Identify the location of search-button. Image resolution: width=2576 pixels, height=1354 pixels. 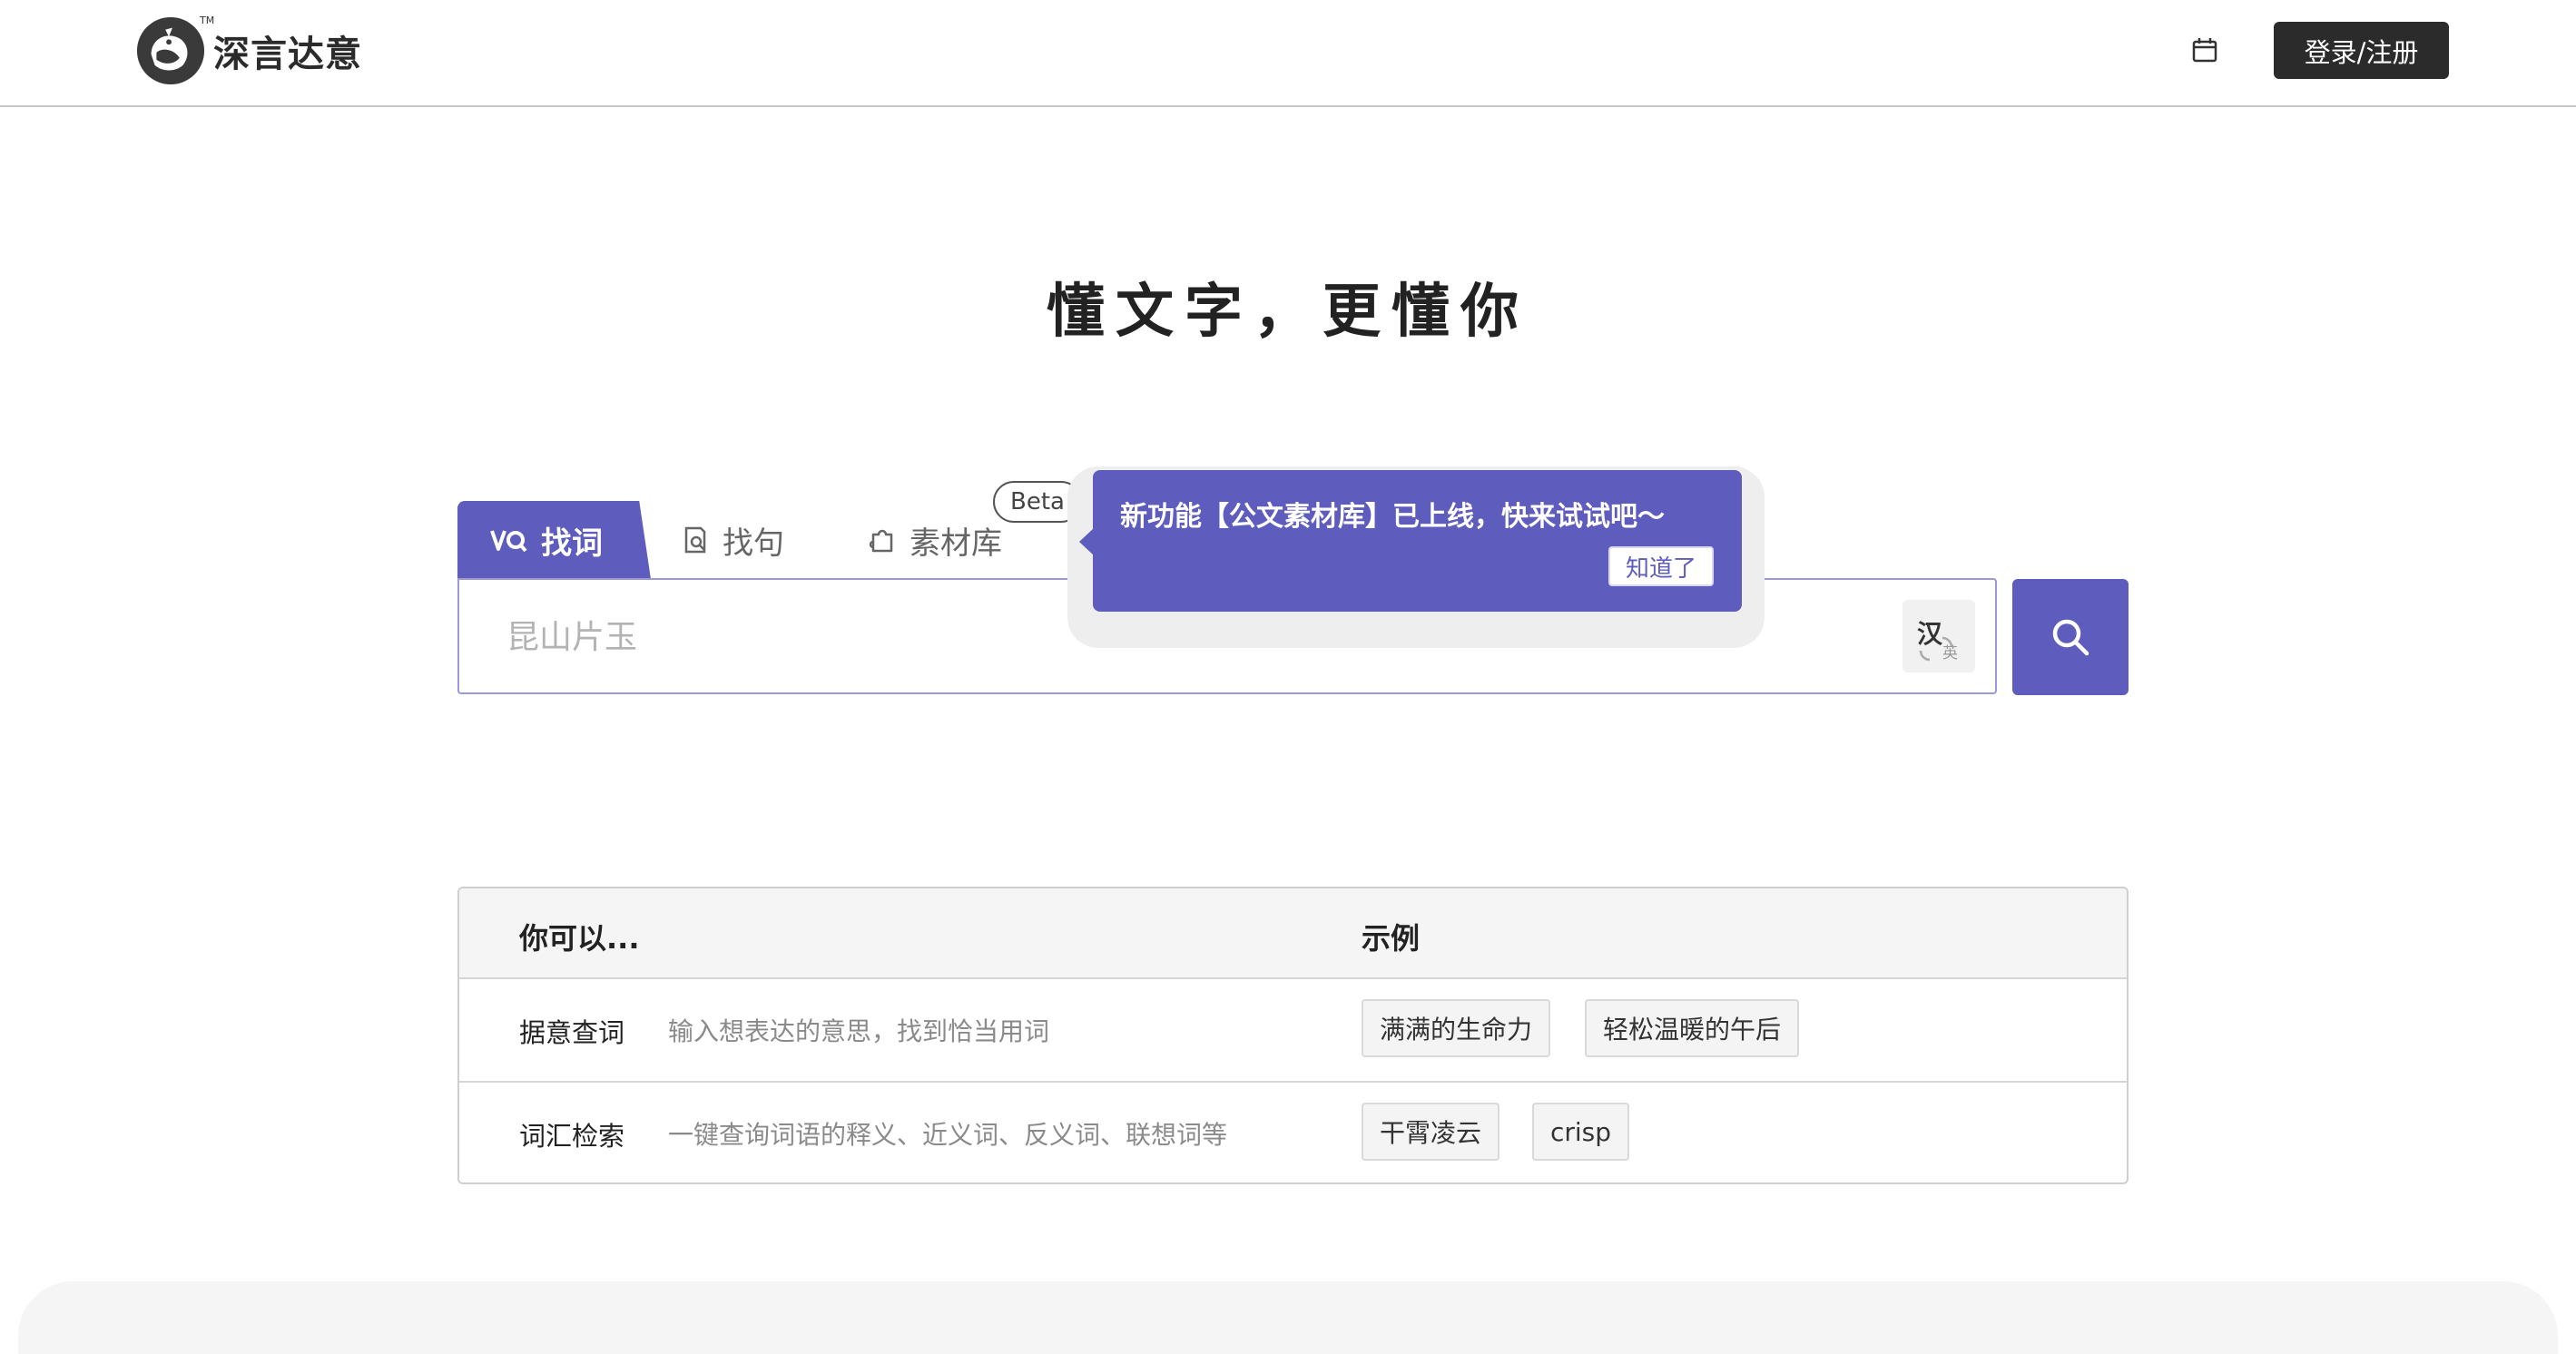
(2070, 637).